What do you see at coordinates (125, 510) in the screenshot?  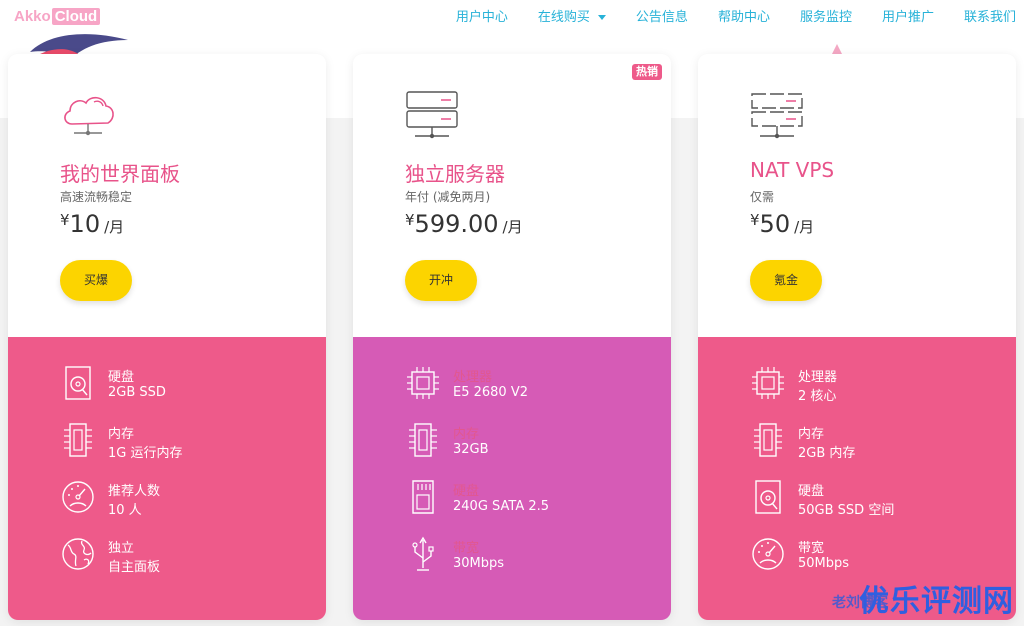 I see `spec-value: 10 人` at bounding box center [125, 510].